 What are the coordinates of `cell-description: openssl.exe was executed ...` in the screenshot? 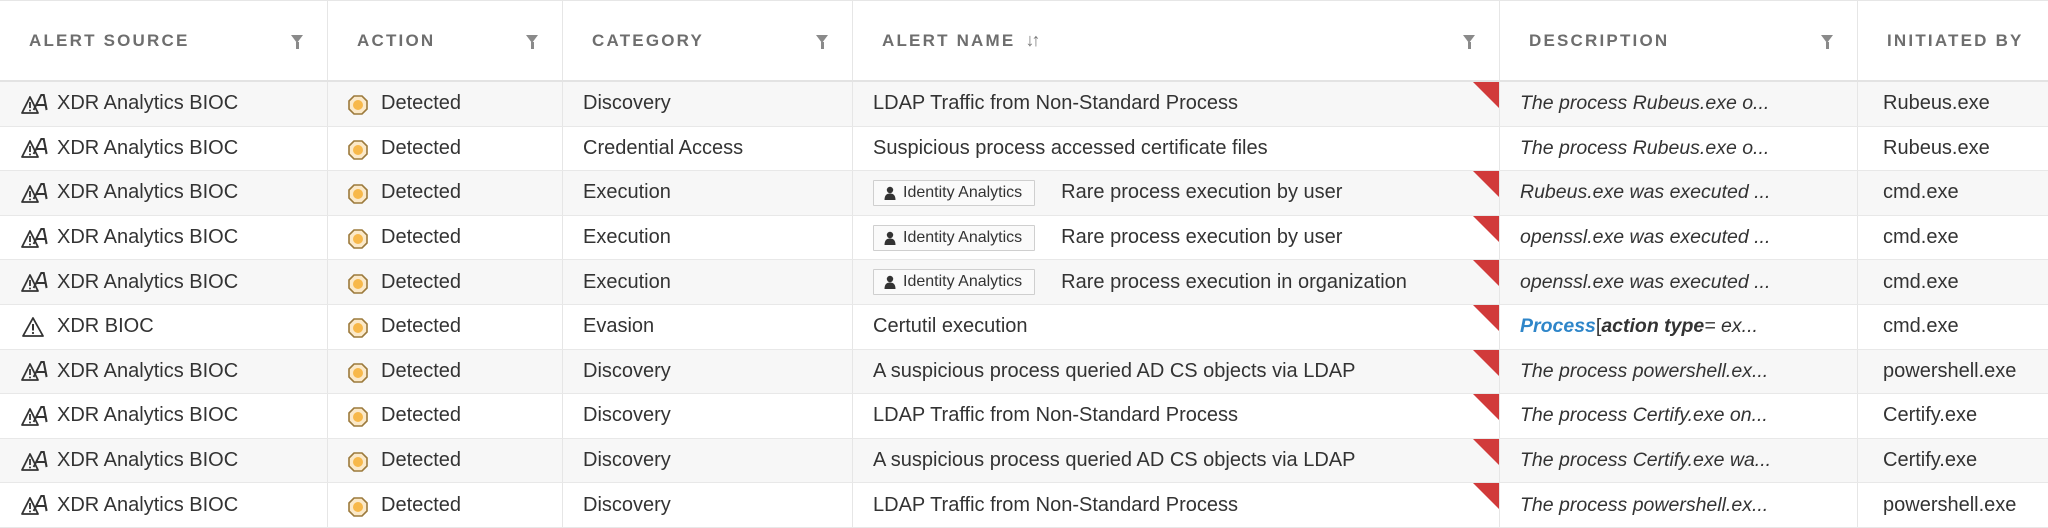 It's located at (1679, 237).